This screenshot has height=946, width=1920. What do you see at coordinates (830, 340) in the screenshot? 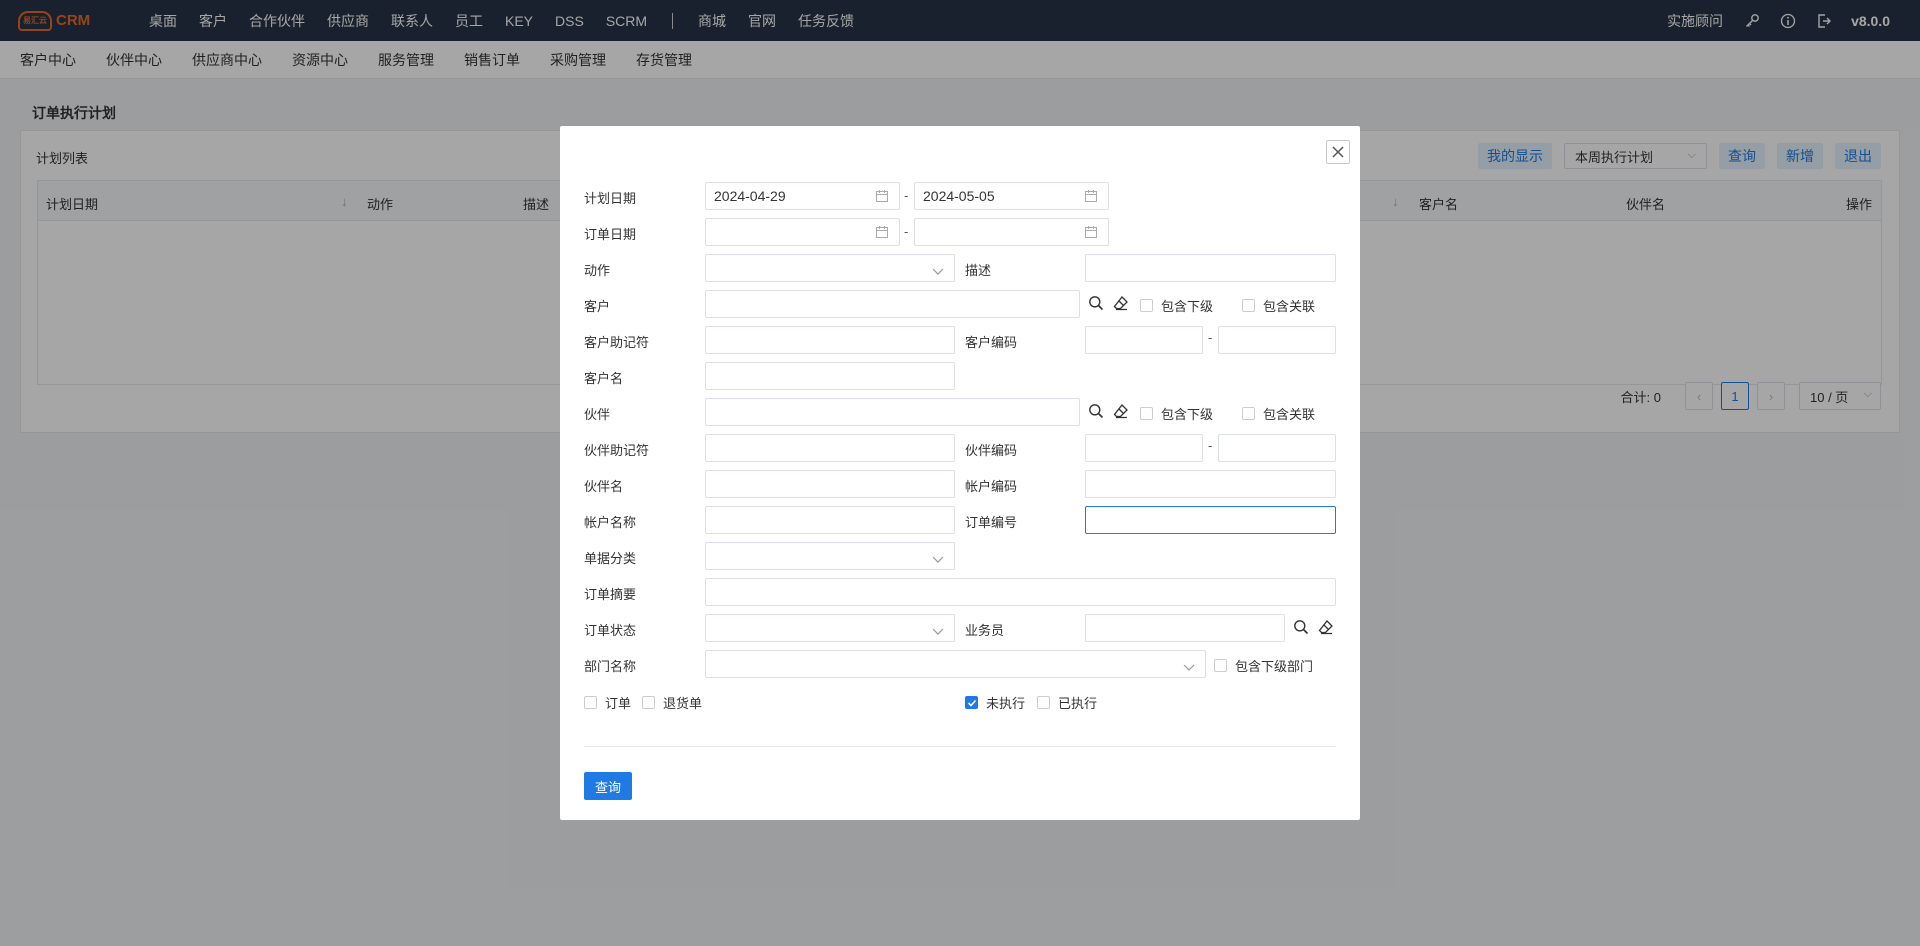
I see `customer-mnemonic-input` at bounding box center [830, 340].